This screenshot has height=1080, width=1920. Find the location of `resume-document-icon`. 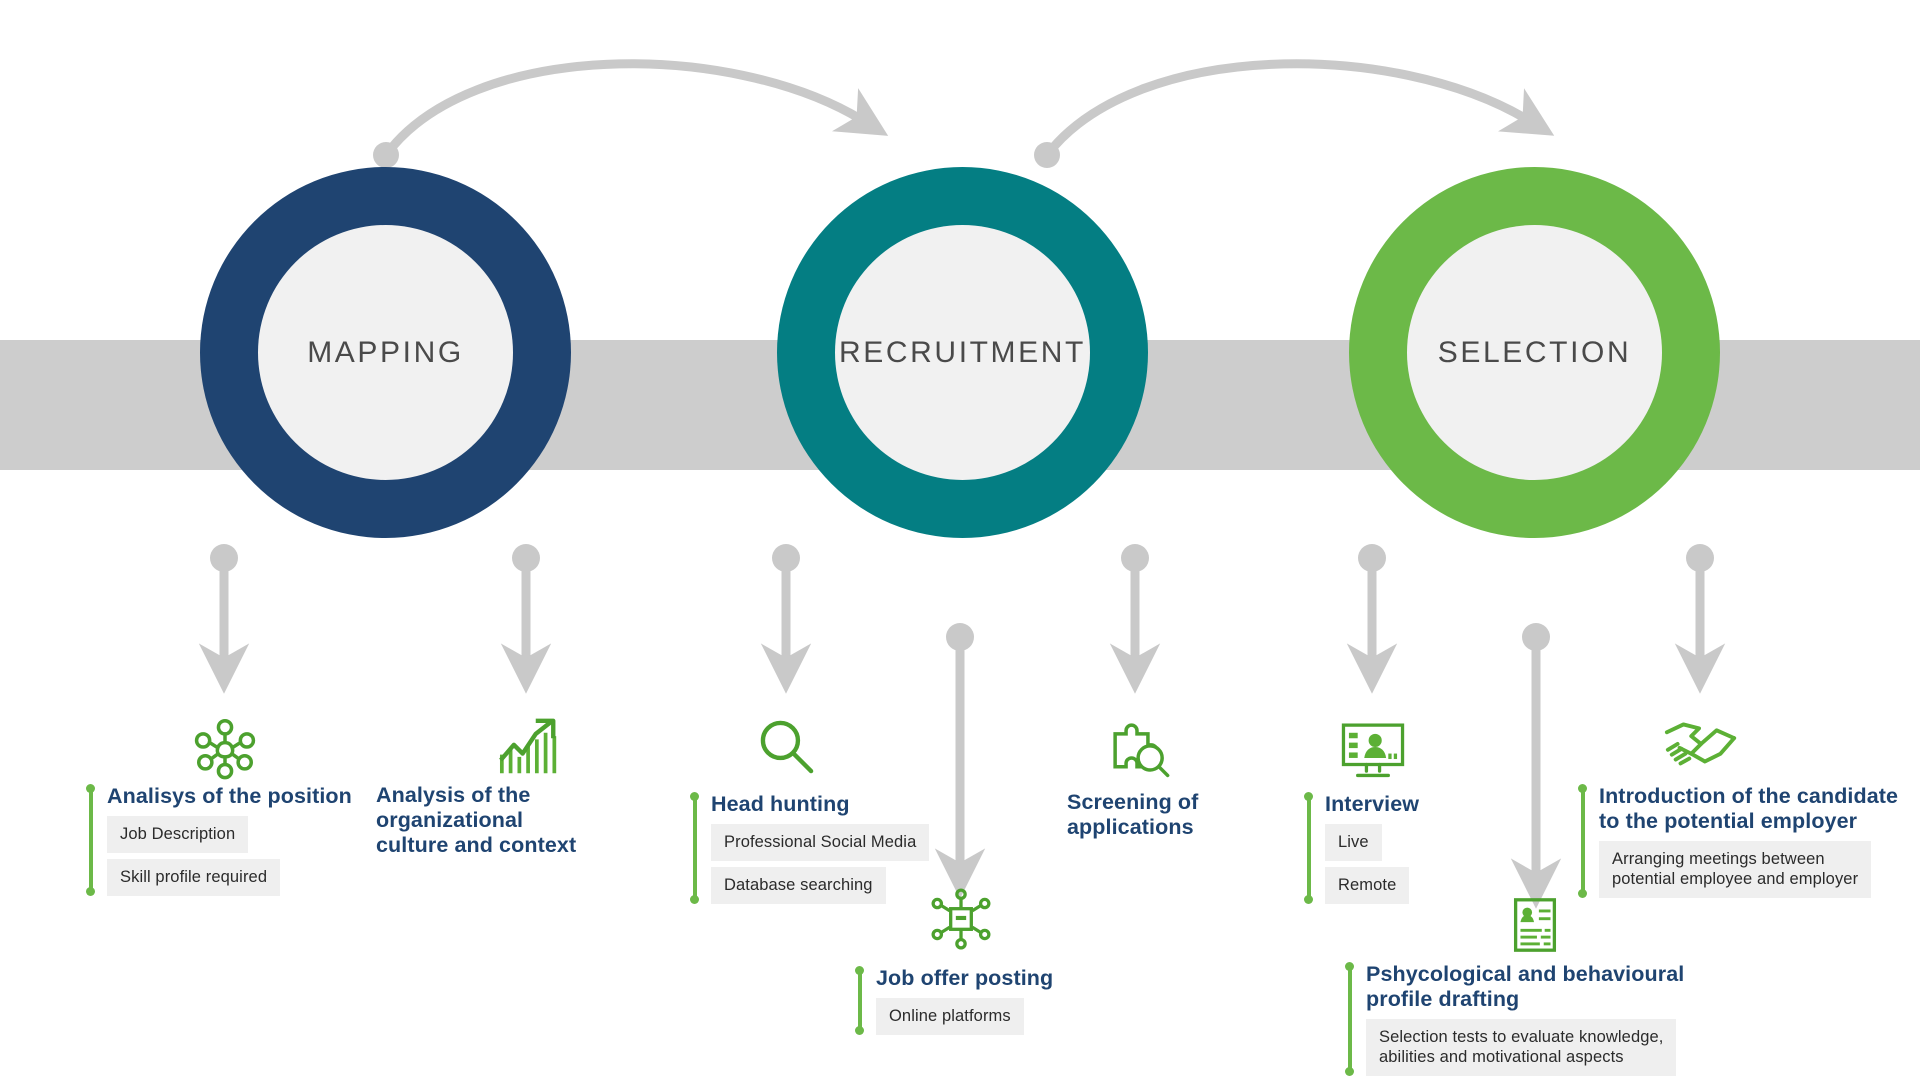

resume-document-icon is located at coordinates (1535, 925).